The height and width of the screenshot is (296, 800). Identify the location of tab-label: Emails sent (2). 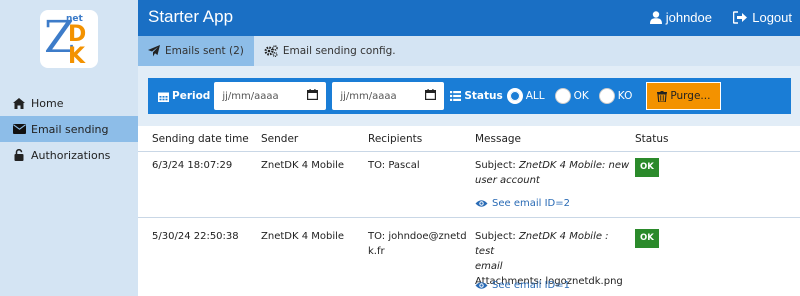
(204, 51).